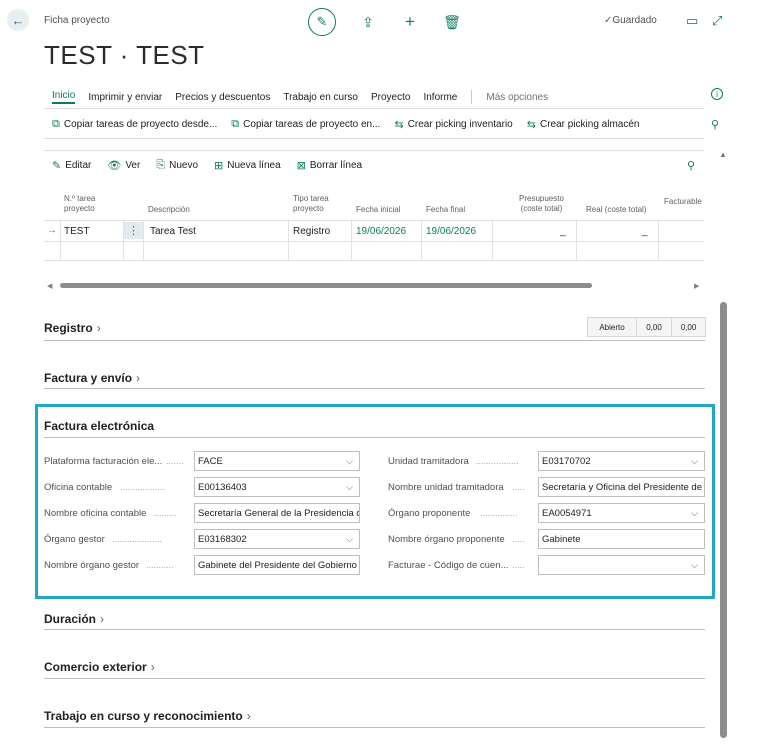 The height and width of the screenshot is (748, 768). Describe the element at coordinates (378, 210) in the screenshot. I see `col-header-start-date: Fecha inicial` at that location.